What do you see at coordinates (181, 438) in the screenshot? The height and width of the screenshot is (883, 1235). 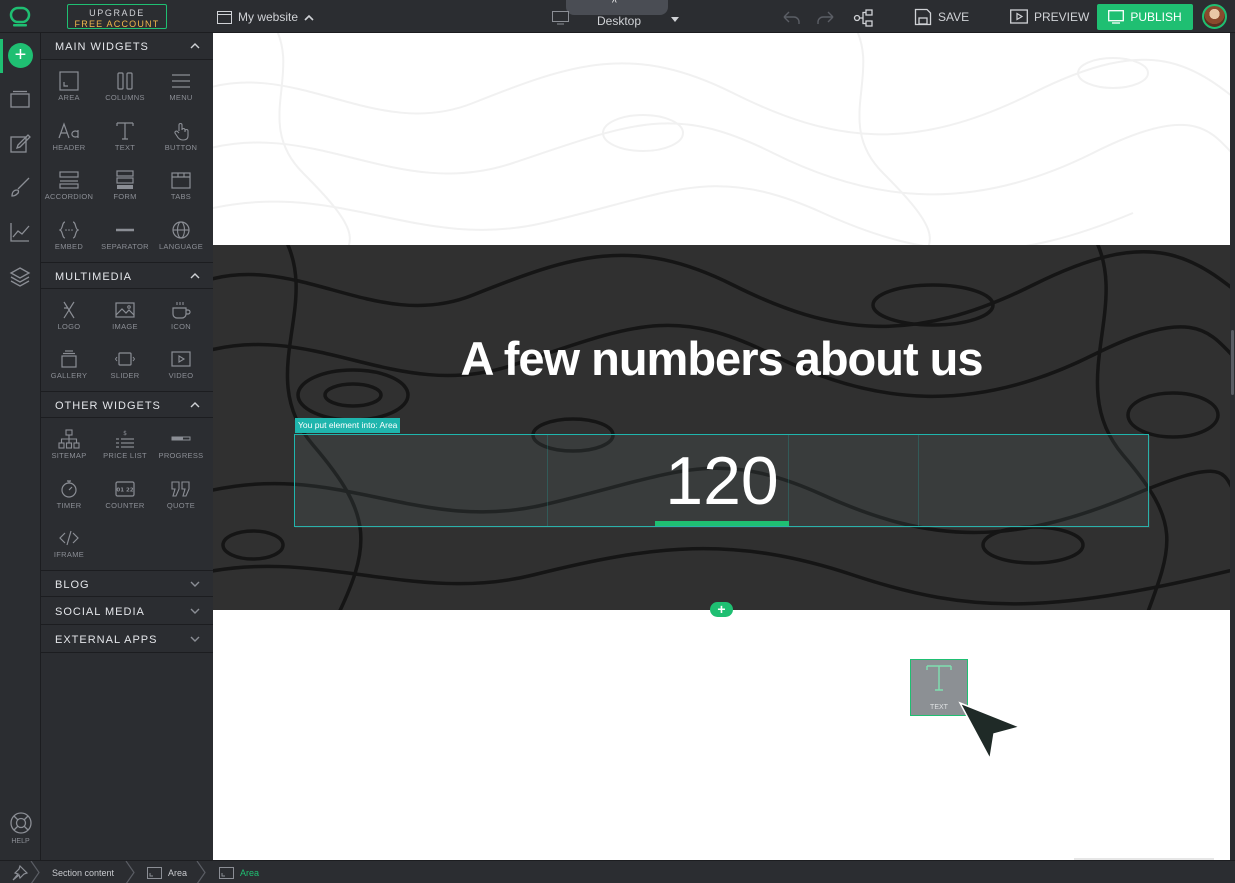 I see `progress-bar-icon` at bounding box center [181, 438].